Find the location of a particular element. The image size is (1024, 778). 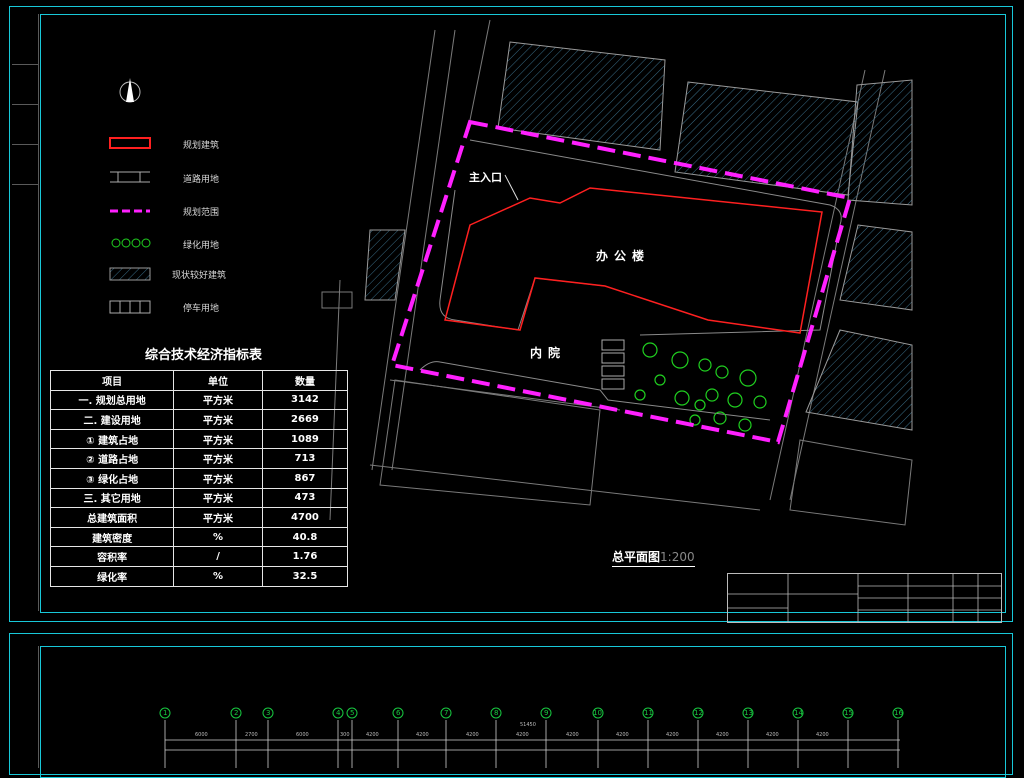

axis-number: 14 is located at coordinates (798, 713).